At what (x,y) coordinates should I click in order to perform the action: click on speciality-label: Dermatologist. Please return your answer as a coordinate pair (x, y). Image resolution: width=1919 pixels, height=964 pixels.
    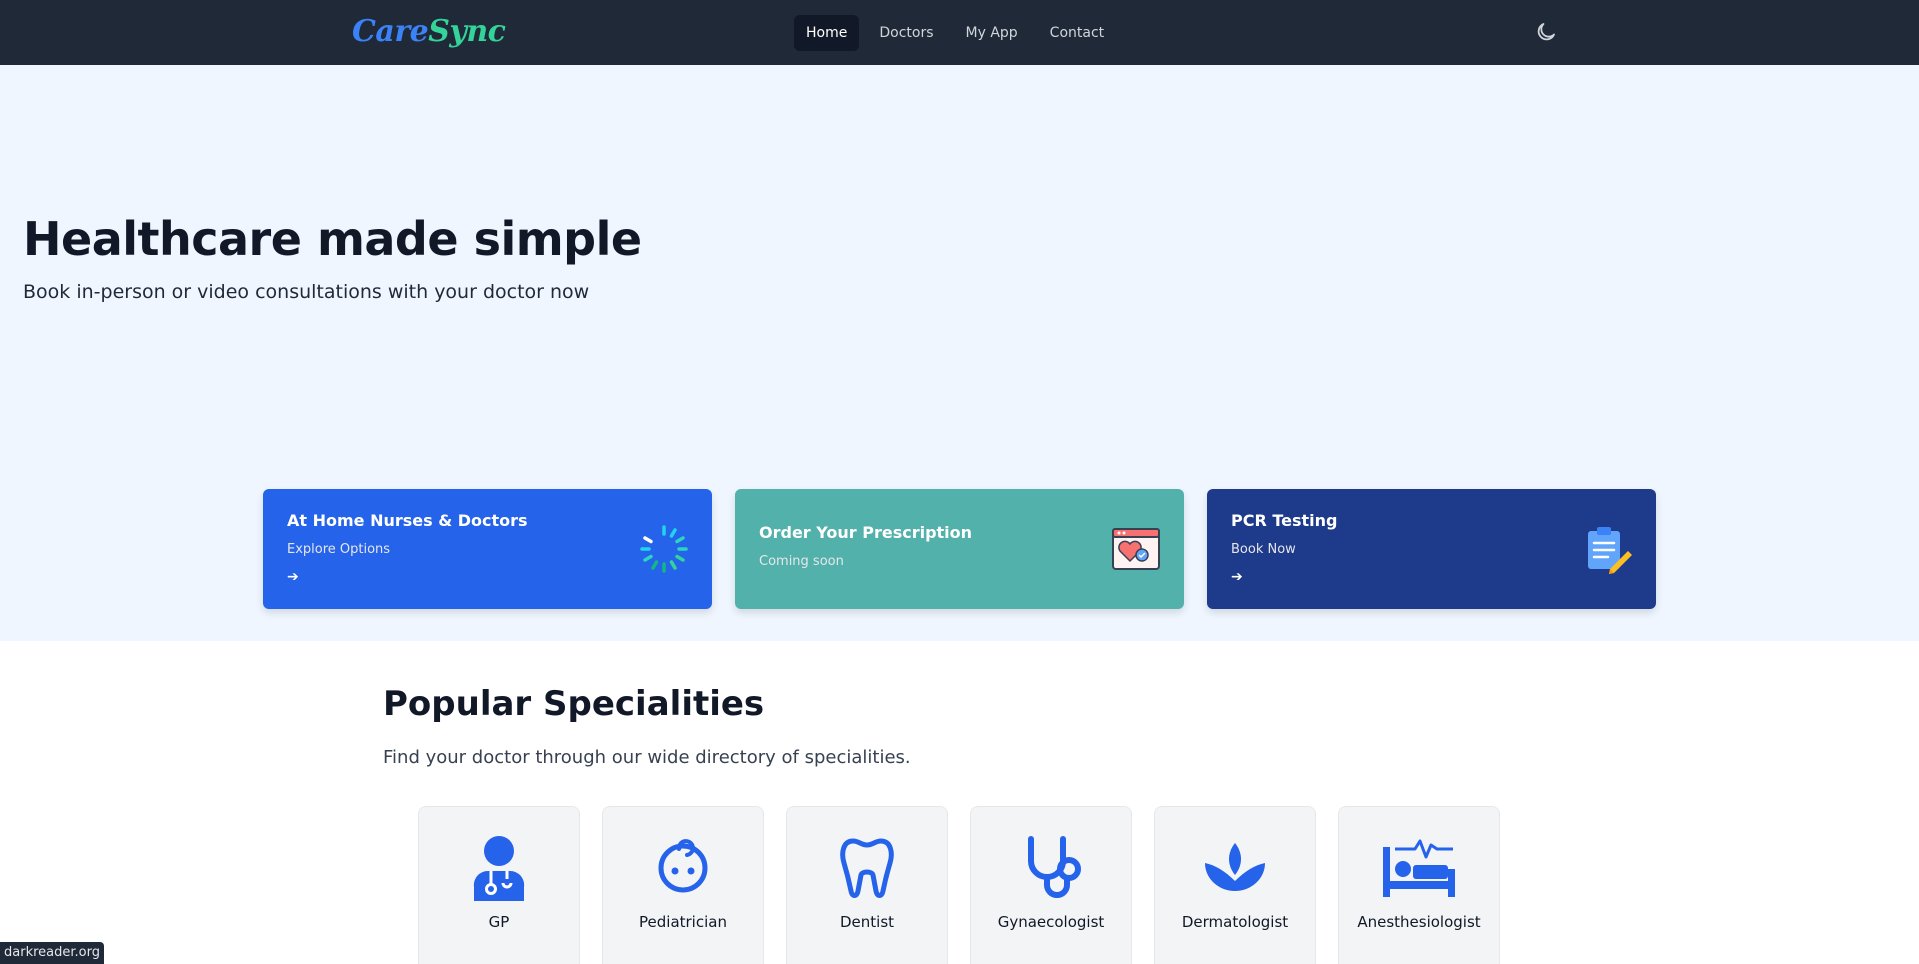
    Looking at the image, I should click on (1235, 922).